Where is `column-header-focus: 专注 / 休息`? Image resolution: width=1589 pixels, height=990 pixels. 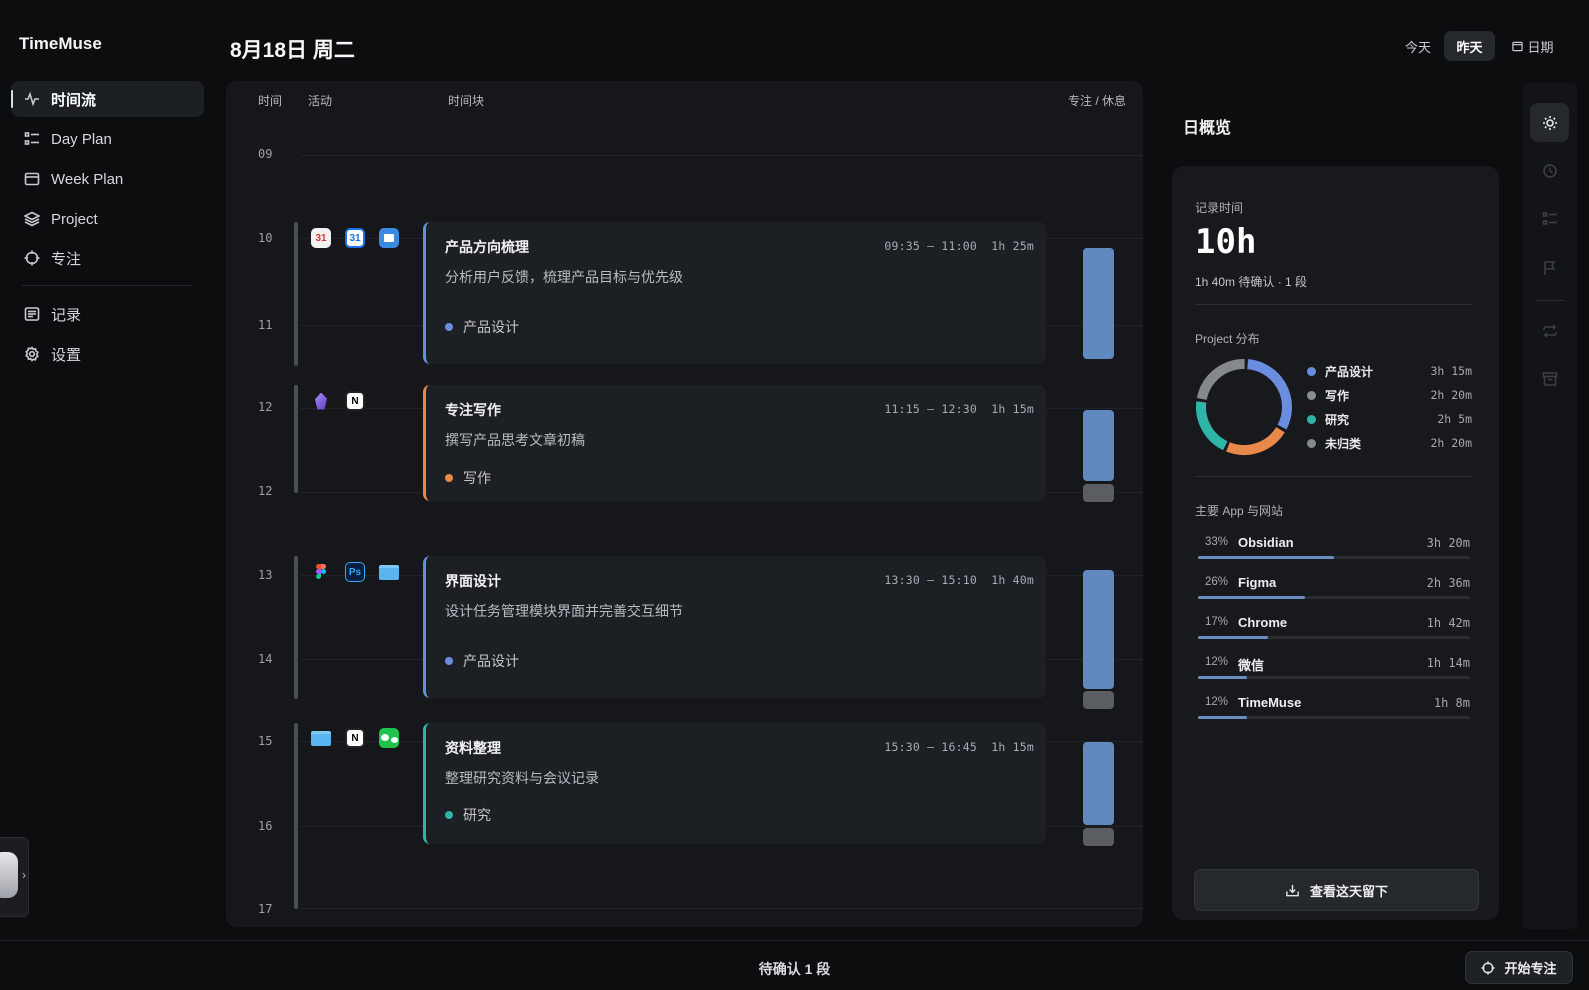 column-header-focus: 专注 / 休息 is located at coordinates (1097, 101).